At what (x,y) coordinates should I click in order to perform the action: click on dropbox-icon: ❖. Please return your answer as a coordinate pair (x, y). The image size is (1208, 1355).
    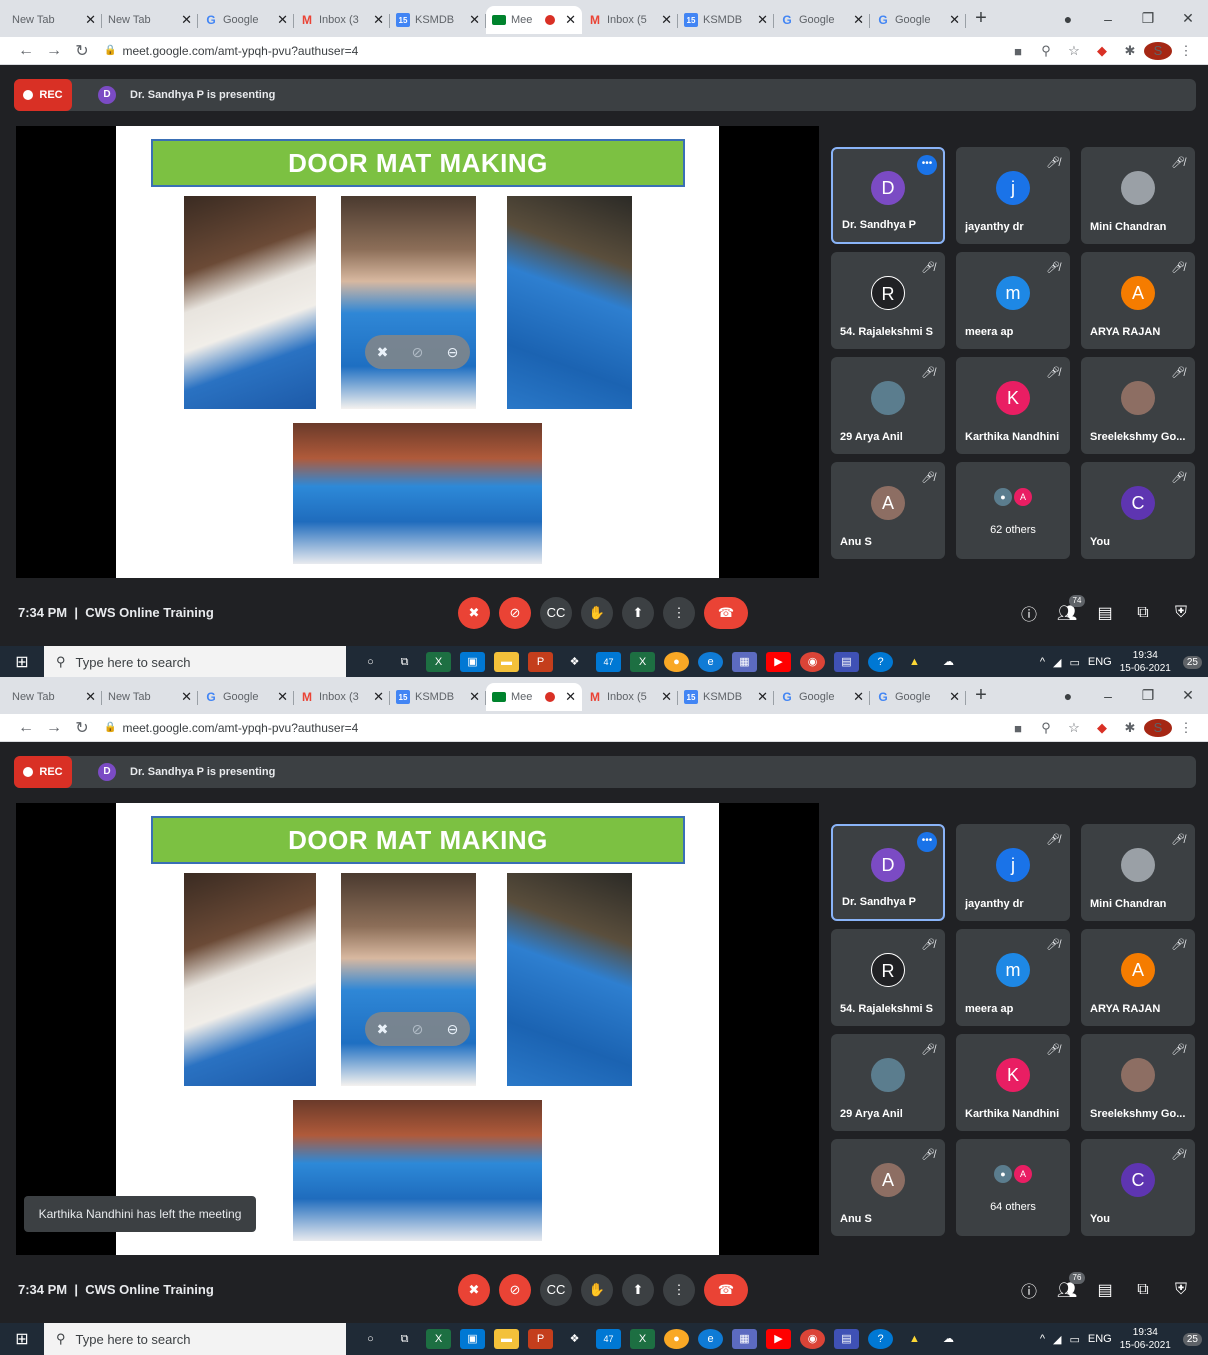
    Looking at the image, I should click on (574, 662).